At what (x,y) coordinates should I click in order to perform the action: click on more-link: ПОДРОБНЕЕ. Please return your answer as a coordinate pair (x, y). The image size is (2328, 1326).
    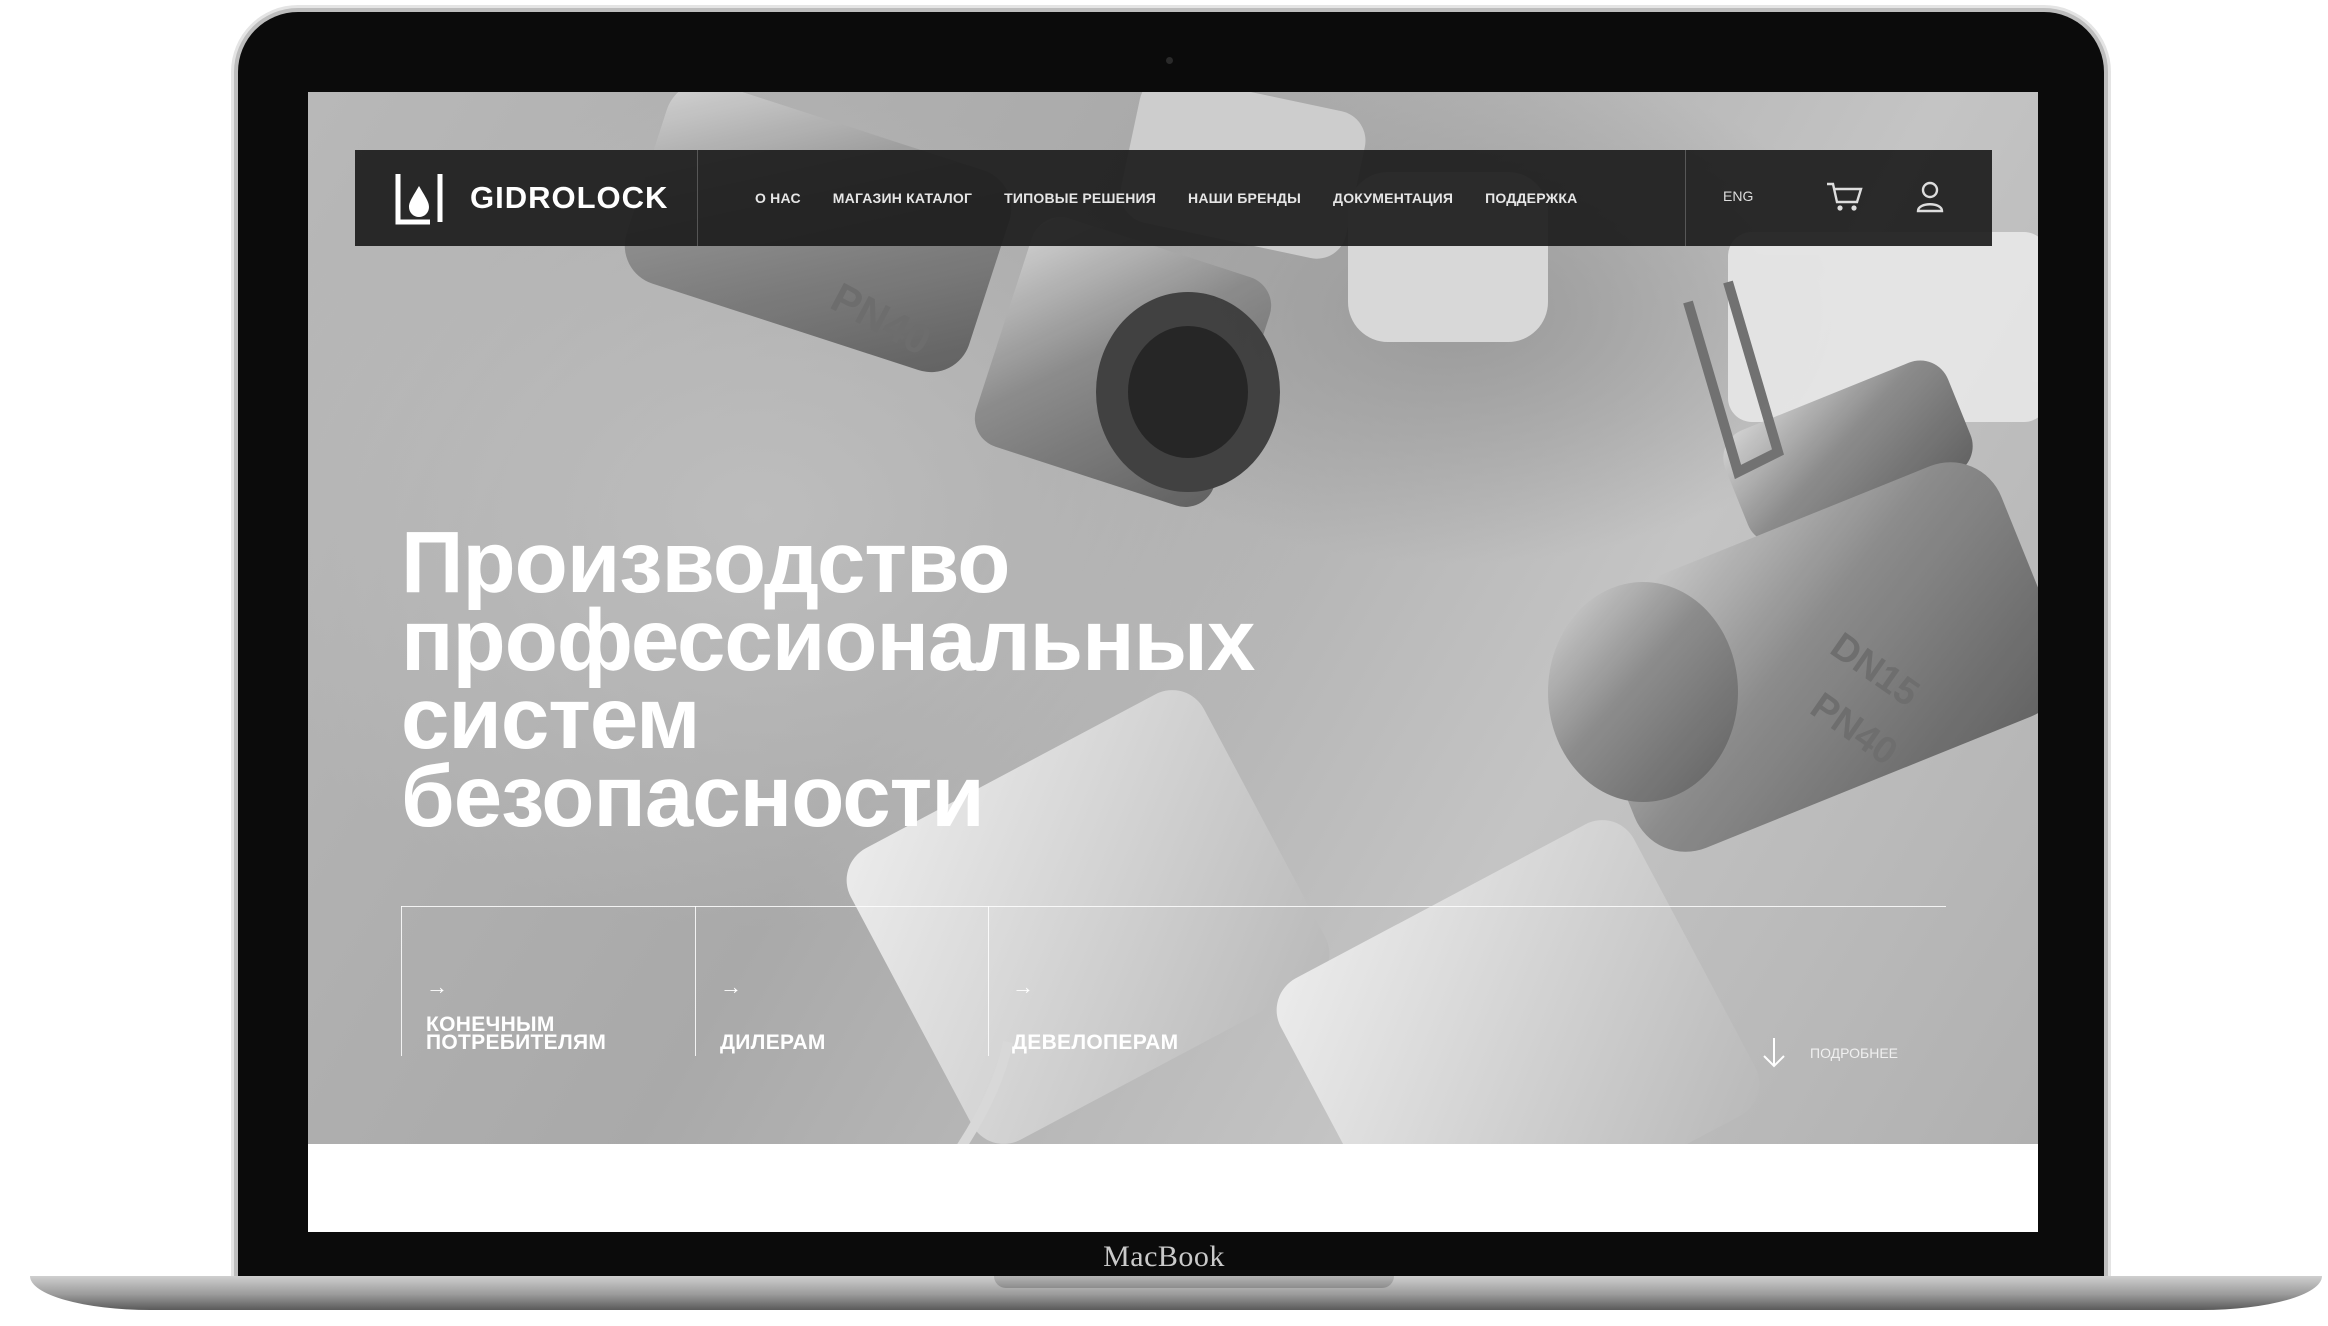
    Looking at the image, I should click on (1829, 1053).